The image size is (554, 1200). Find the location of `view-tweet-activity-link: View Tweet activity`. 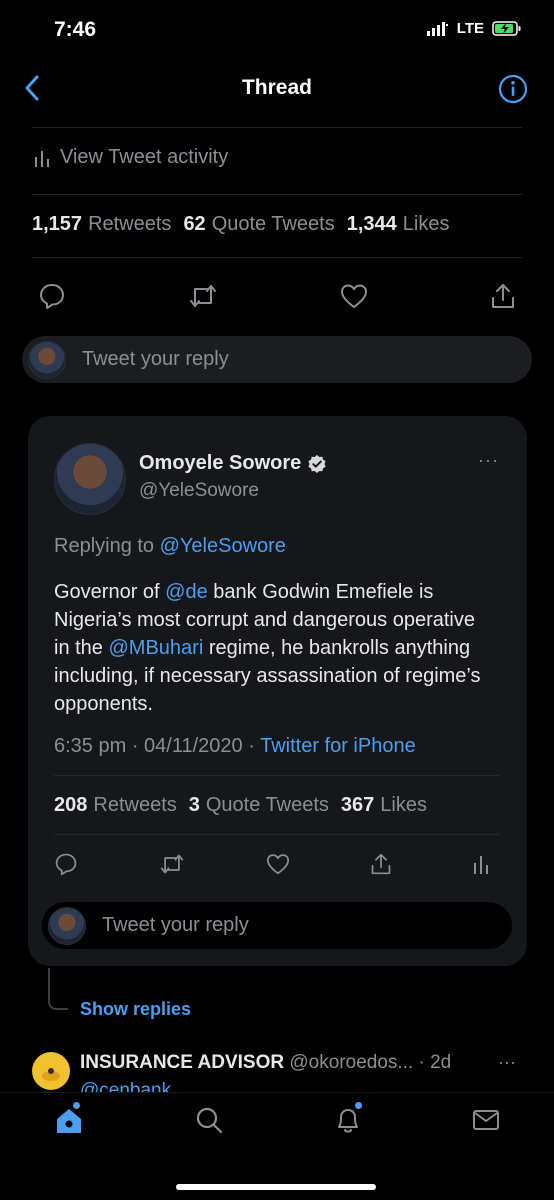

view-tweet-activity-link: View Tweet activity is located at coordinates (131, 157).